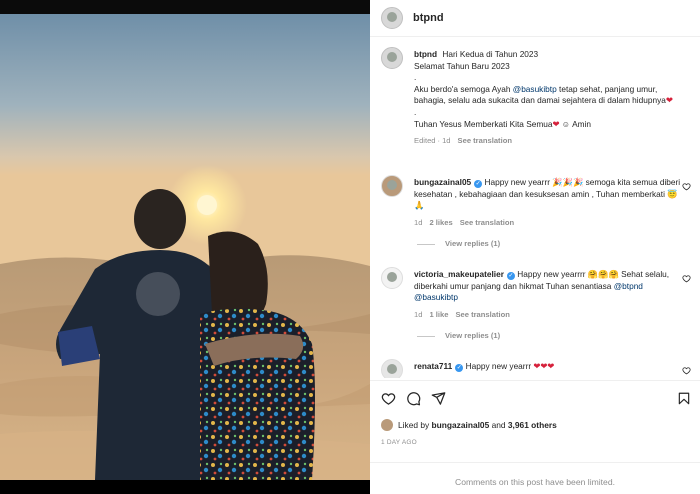 The height and width of the screenshot is (494, 700). Describe the element at coordinates (446, 141) in the screenshot. I see `caption-age: 1d` at that location.